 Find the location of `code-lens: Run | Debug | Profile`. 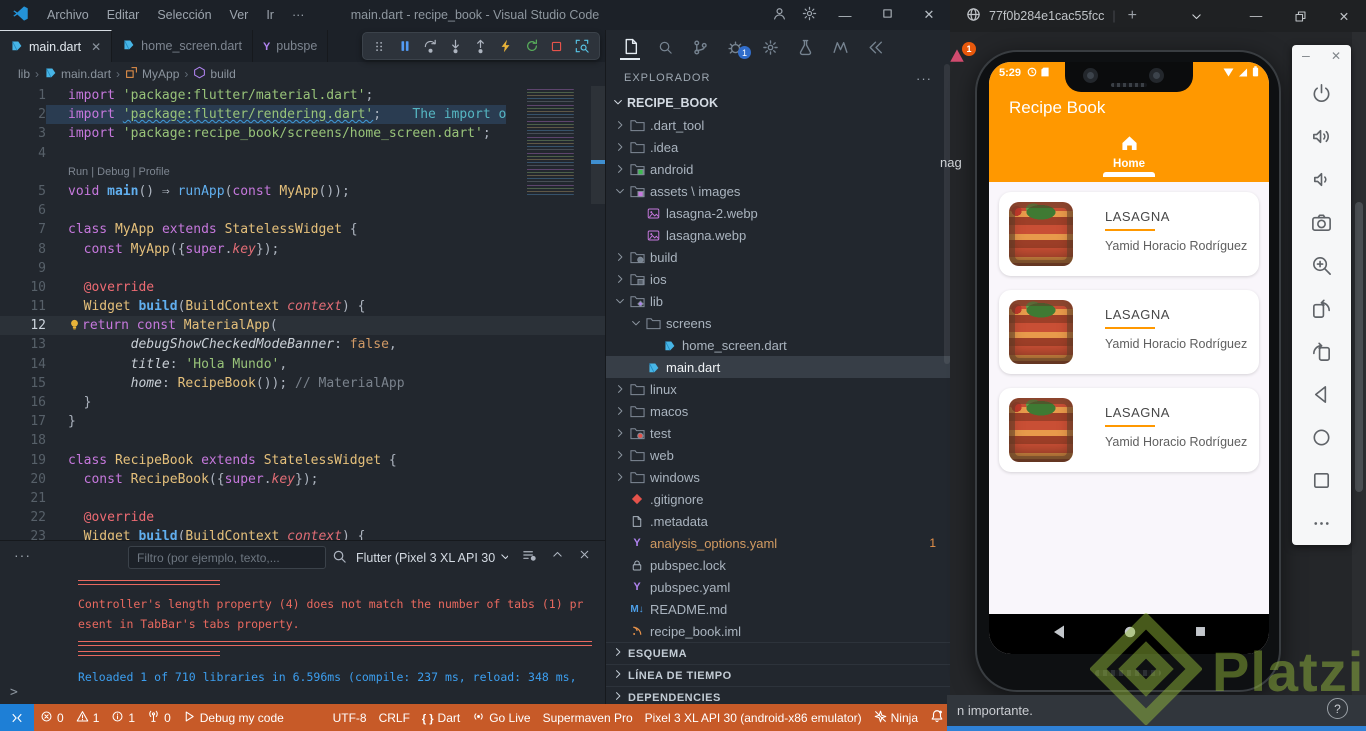

code-lens: Run | Debug | Profile is located at coordinates (302, 172).